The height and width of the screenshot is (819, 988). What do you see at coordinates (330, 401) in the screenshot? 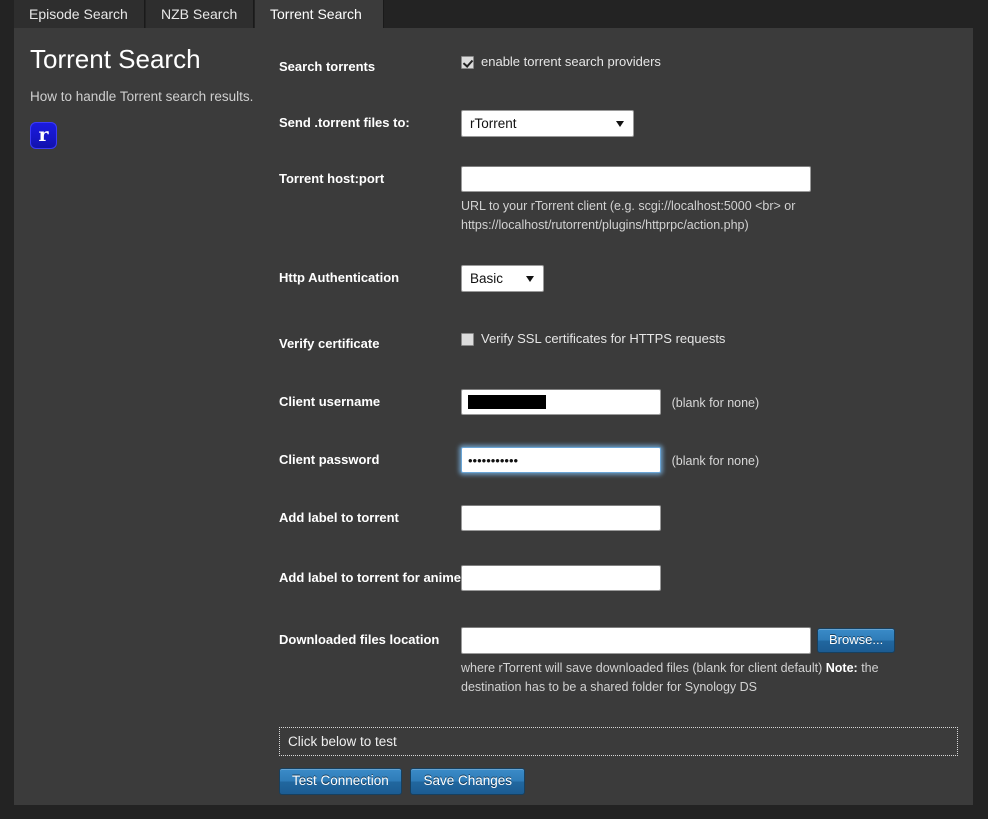
I see `label-client-username: Client username` at bounding box center [330, 401].